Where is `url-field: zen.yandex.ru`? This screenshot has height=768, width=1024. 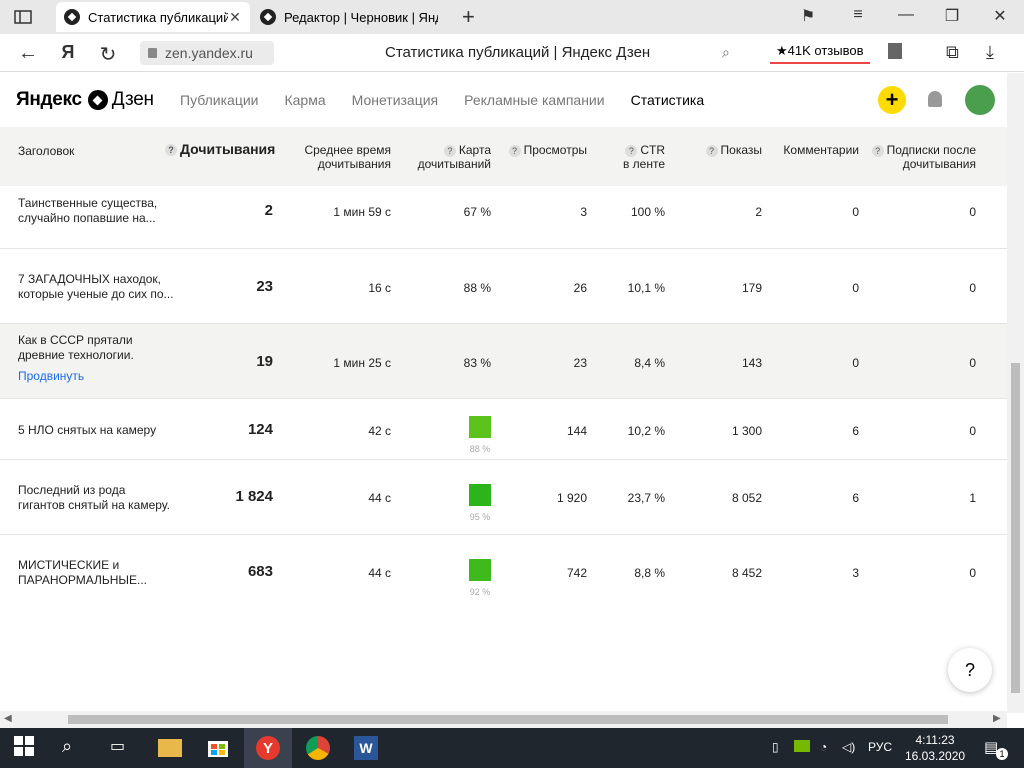 url-field: zen.yandex.ru is located at coordinates (207, 53).